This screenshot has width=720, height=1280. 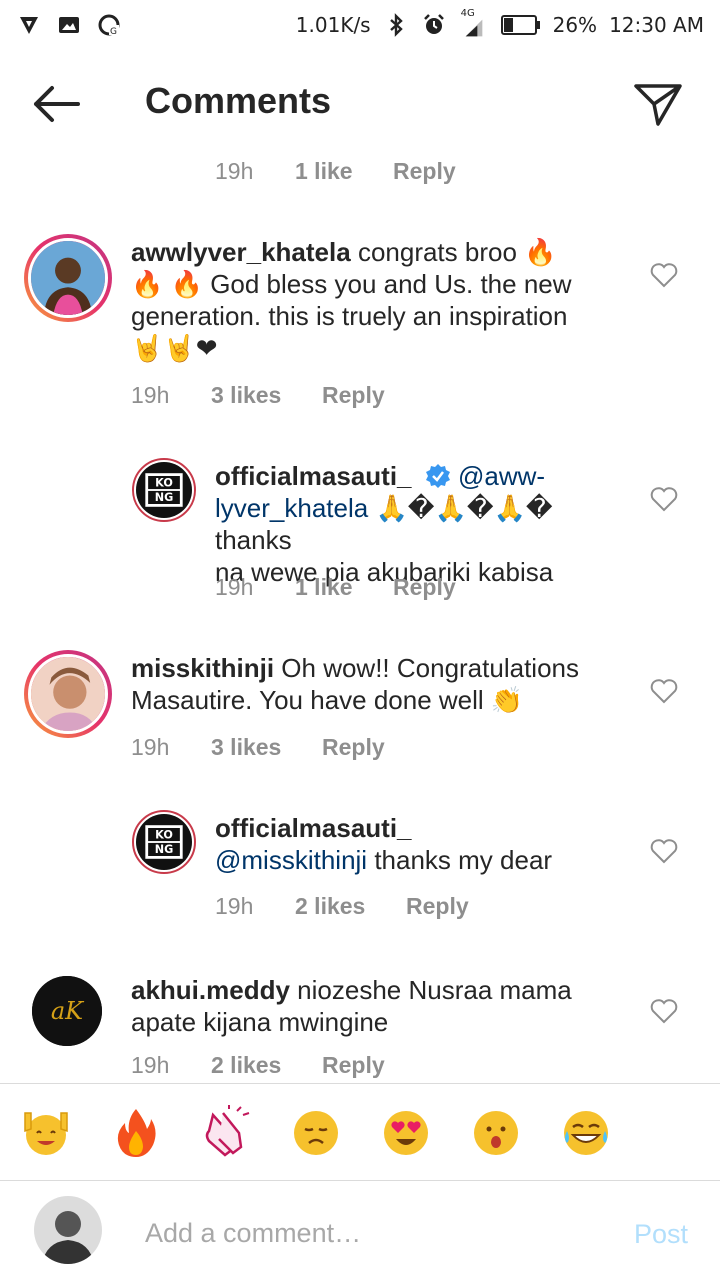 I want to click on fire-emoji-icon, so click(x=136, y=1132).